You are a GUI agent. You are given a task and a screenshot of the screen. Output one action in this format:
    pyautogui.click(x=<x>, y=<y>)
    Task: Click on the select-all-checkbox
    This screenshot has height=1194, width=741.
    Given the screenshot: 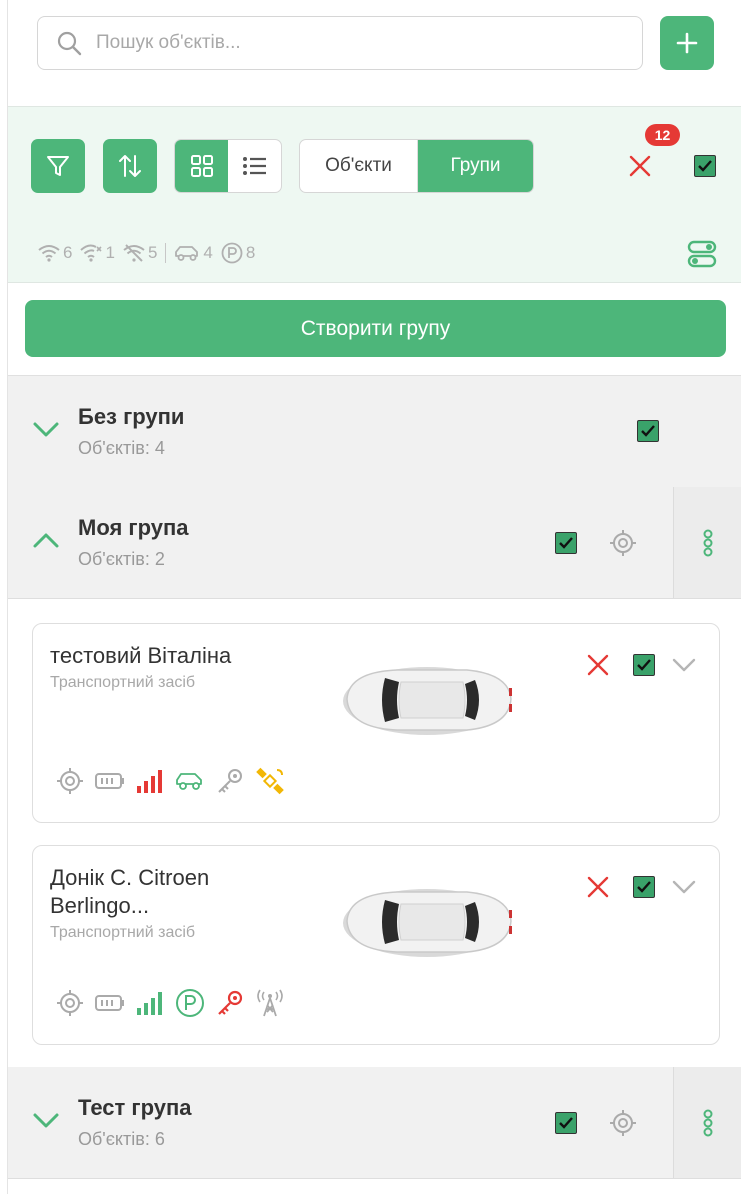 What is the action you would take?
    pyautogui.click(x=705, y=166)
    